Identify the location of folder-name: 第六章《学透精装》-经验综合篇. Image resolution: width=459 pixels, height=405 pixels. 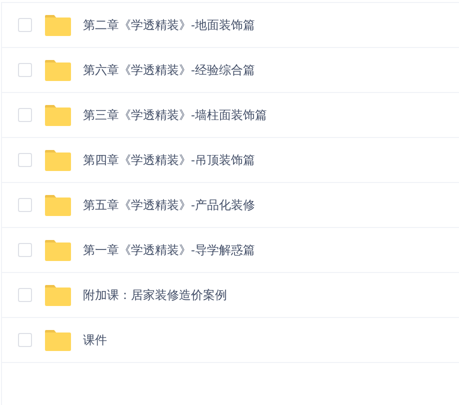
(169, 70).